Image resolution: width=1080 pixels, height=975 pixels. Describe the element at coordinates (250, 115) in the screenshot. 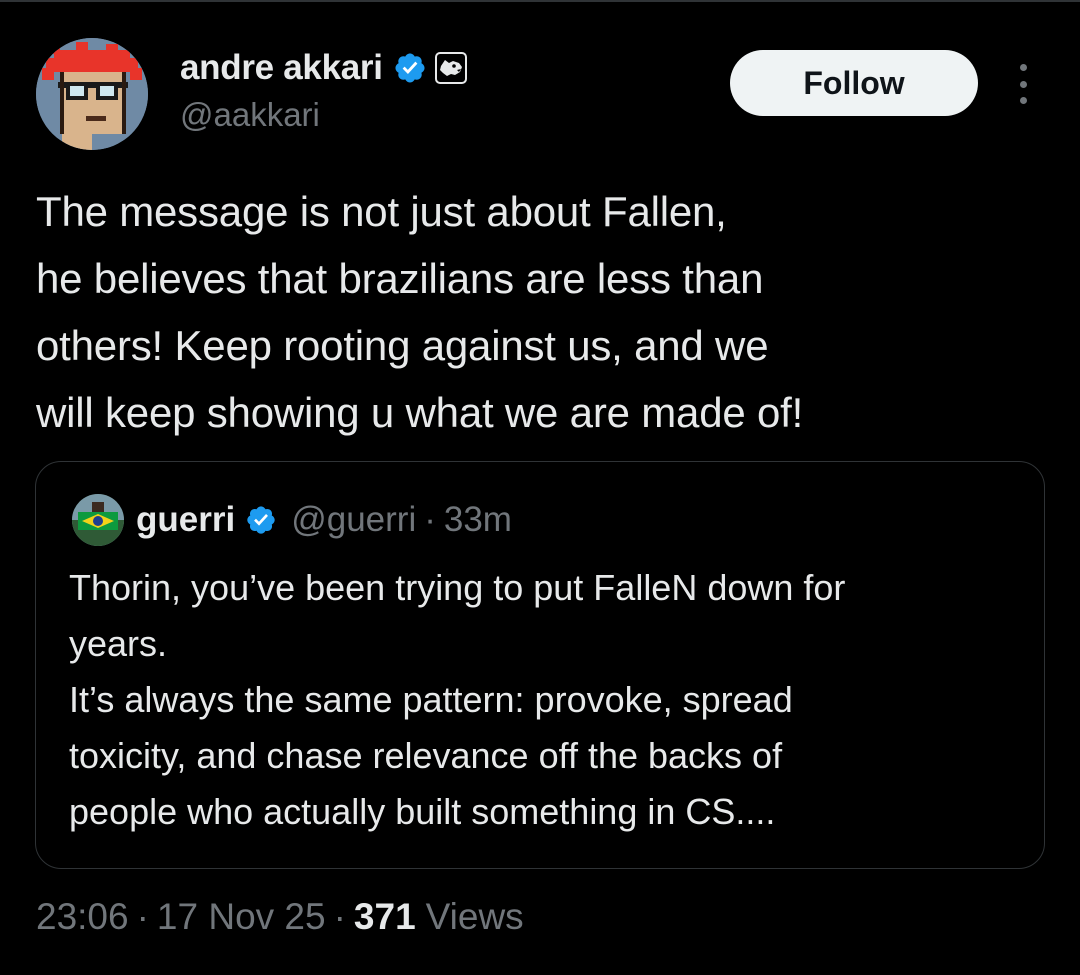

I see `author-handle: @aakkari` at that location.